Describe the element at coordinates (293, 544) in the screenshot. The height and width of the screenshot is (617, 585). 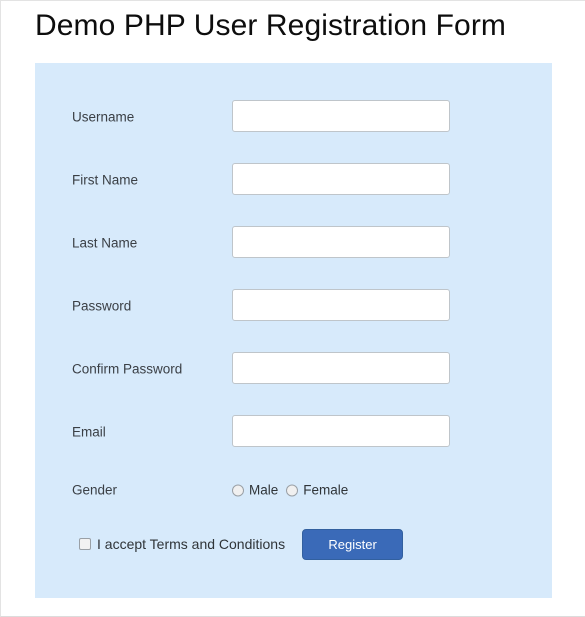
I see `form-row-terms-submit: I accept Terms and Conditions Register` at that location.